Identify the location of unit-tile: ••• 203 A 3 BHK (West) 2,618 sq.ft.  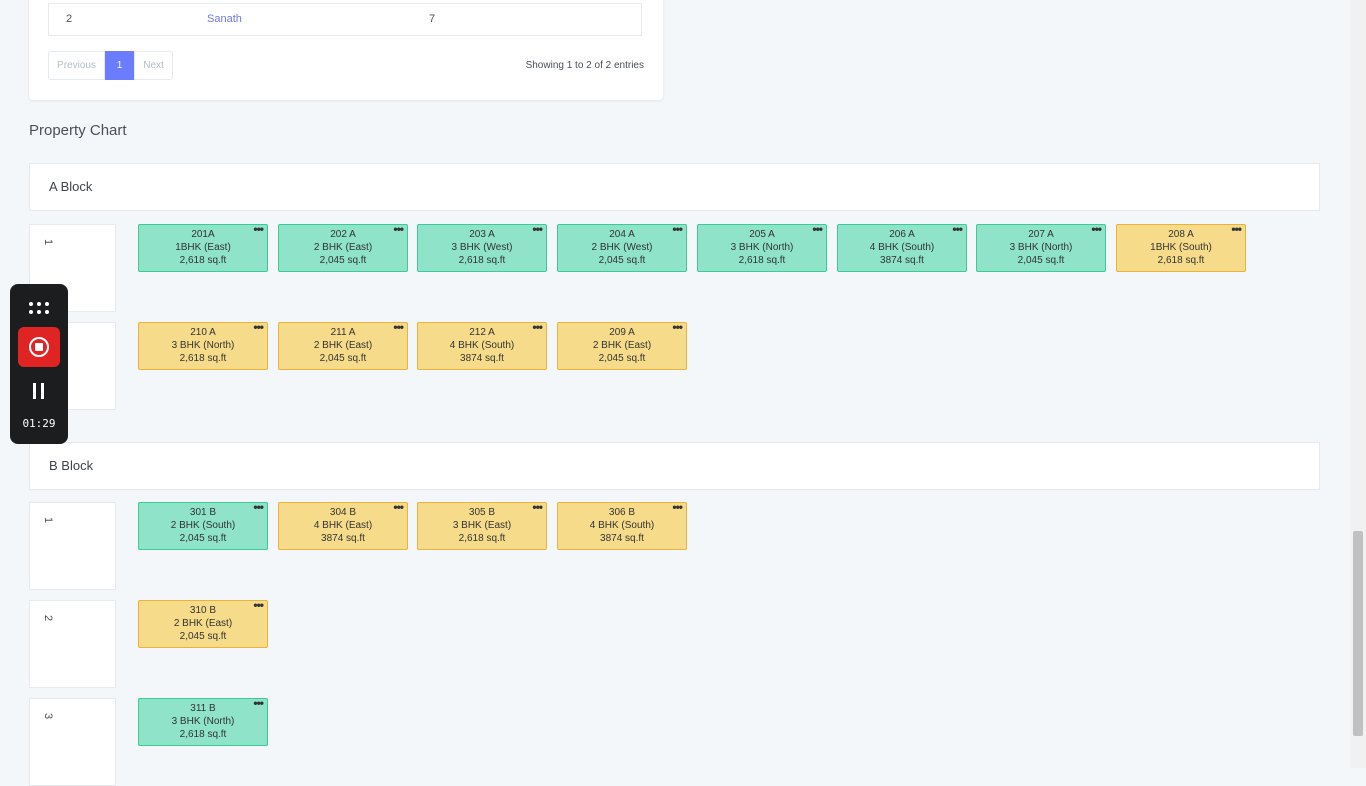
(482, 247).